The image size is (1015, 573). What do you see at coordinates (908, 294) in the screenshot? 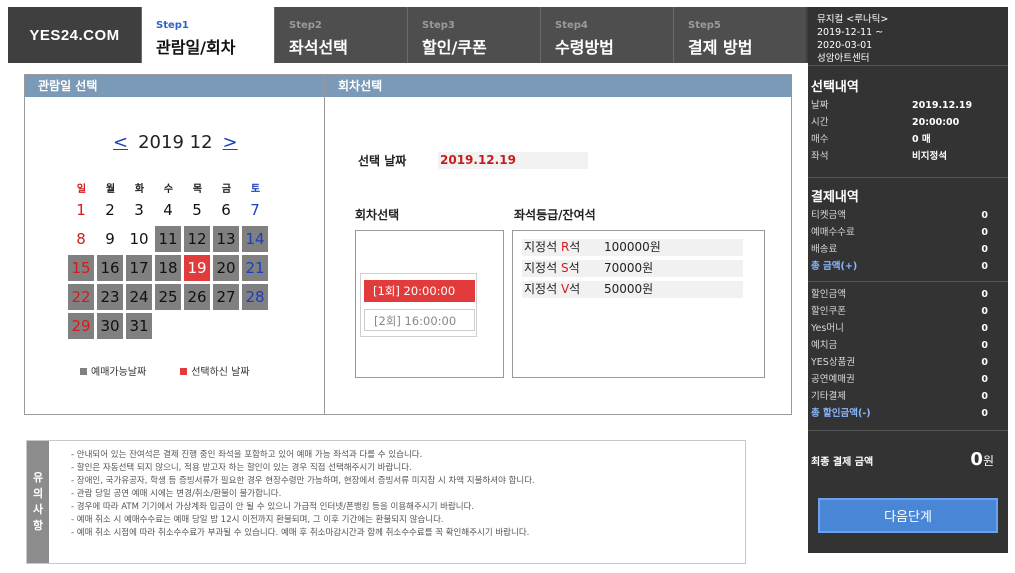
I see `payment-row: 할인금액 0` at bounding box center [908, 294].